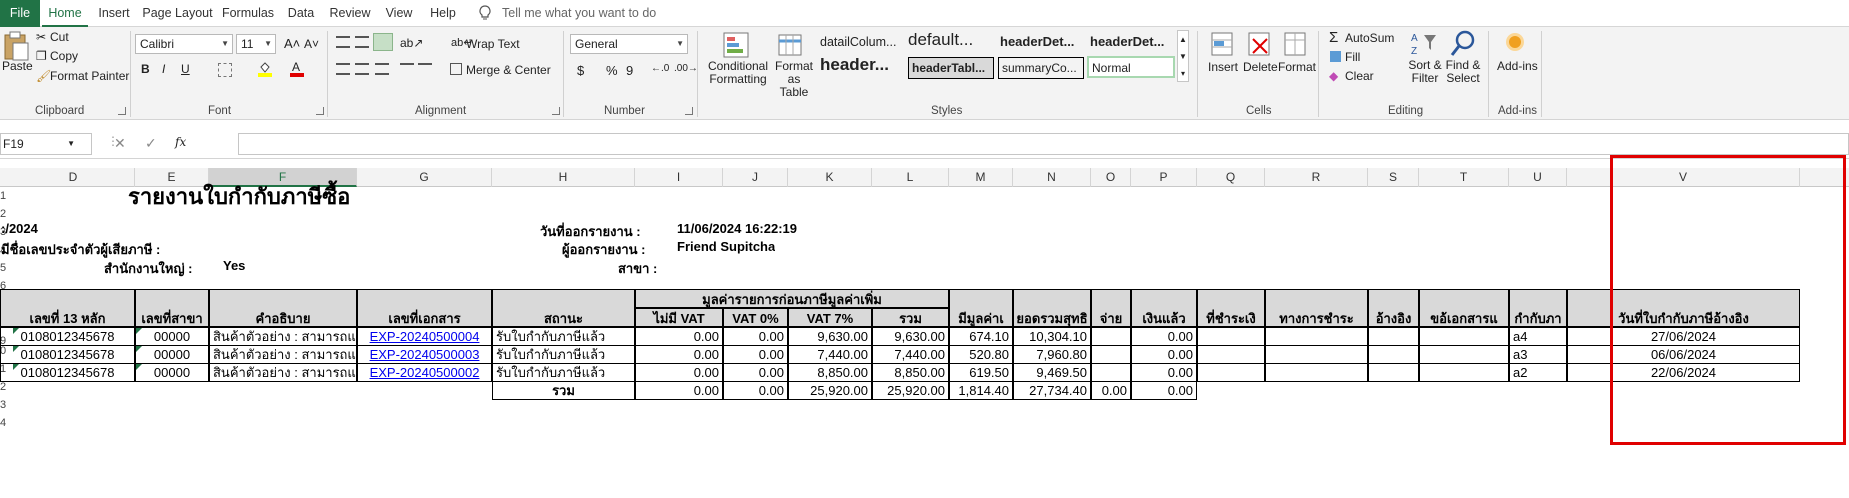 The width and height of the screenshot is (1849, 498). What do you see at coordinates (6, 423) in the screenshot?
I see `row-header: 4` at bounding box center [6, 423].